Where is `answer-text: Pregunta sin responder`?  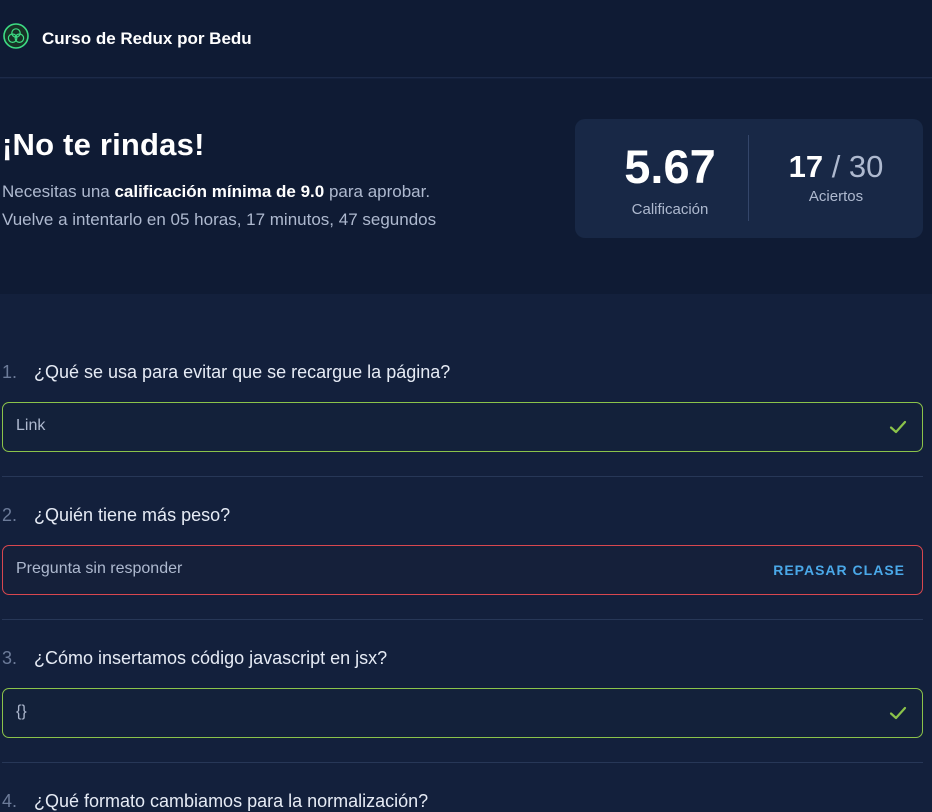
answer-text: Pregunta sin responder is located at coordinates (99, 568).